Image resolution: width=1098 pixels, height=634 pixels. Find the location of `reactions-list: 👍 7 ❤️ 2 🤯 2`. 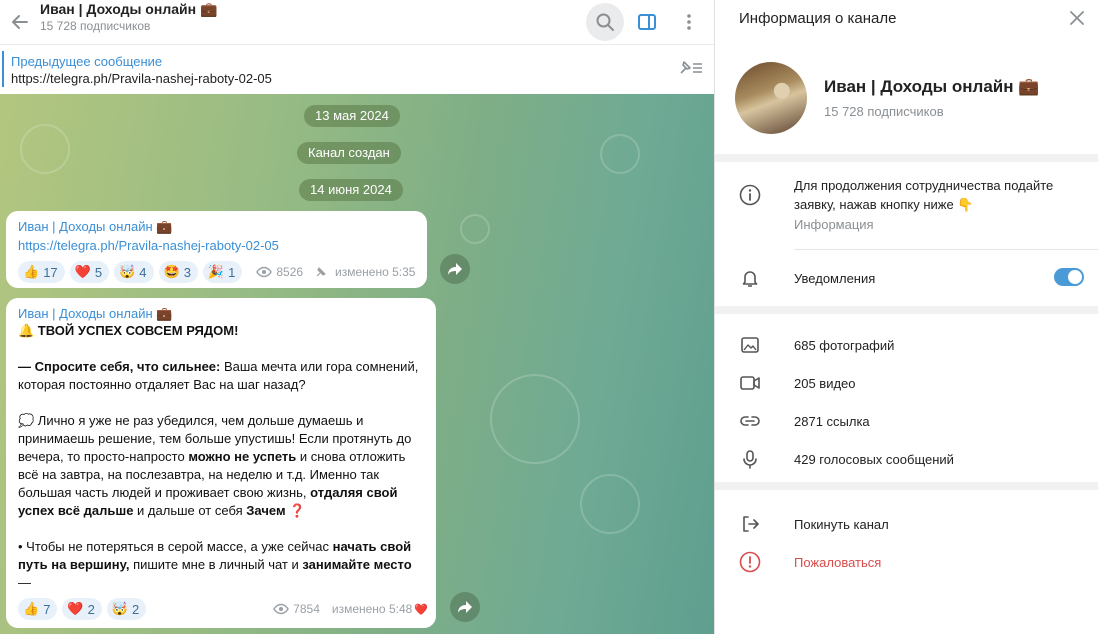

reactions-list: 👍 7 ❤️ 2 🤯 2 is located at coordinates (82, 609).